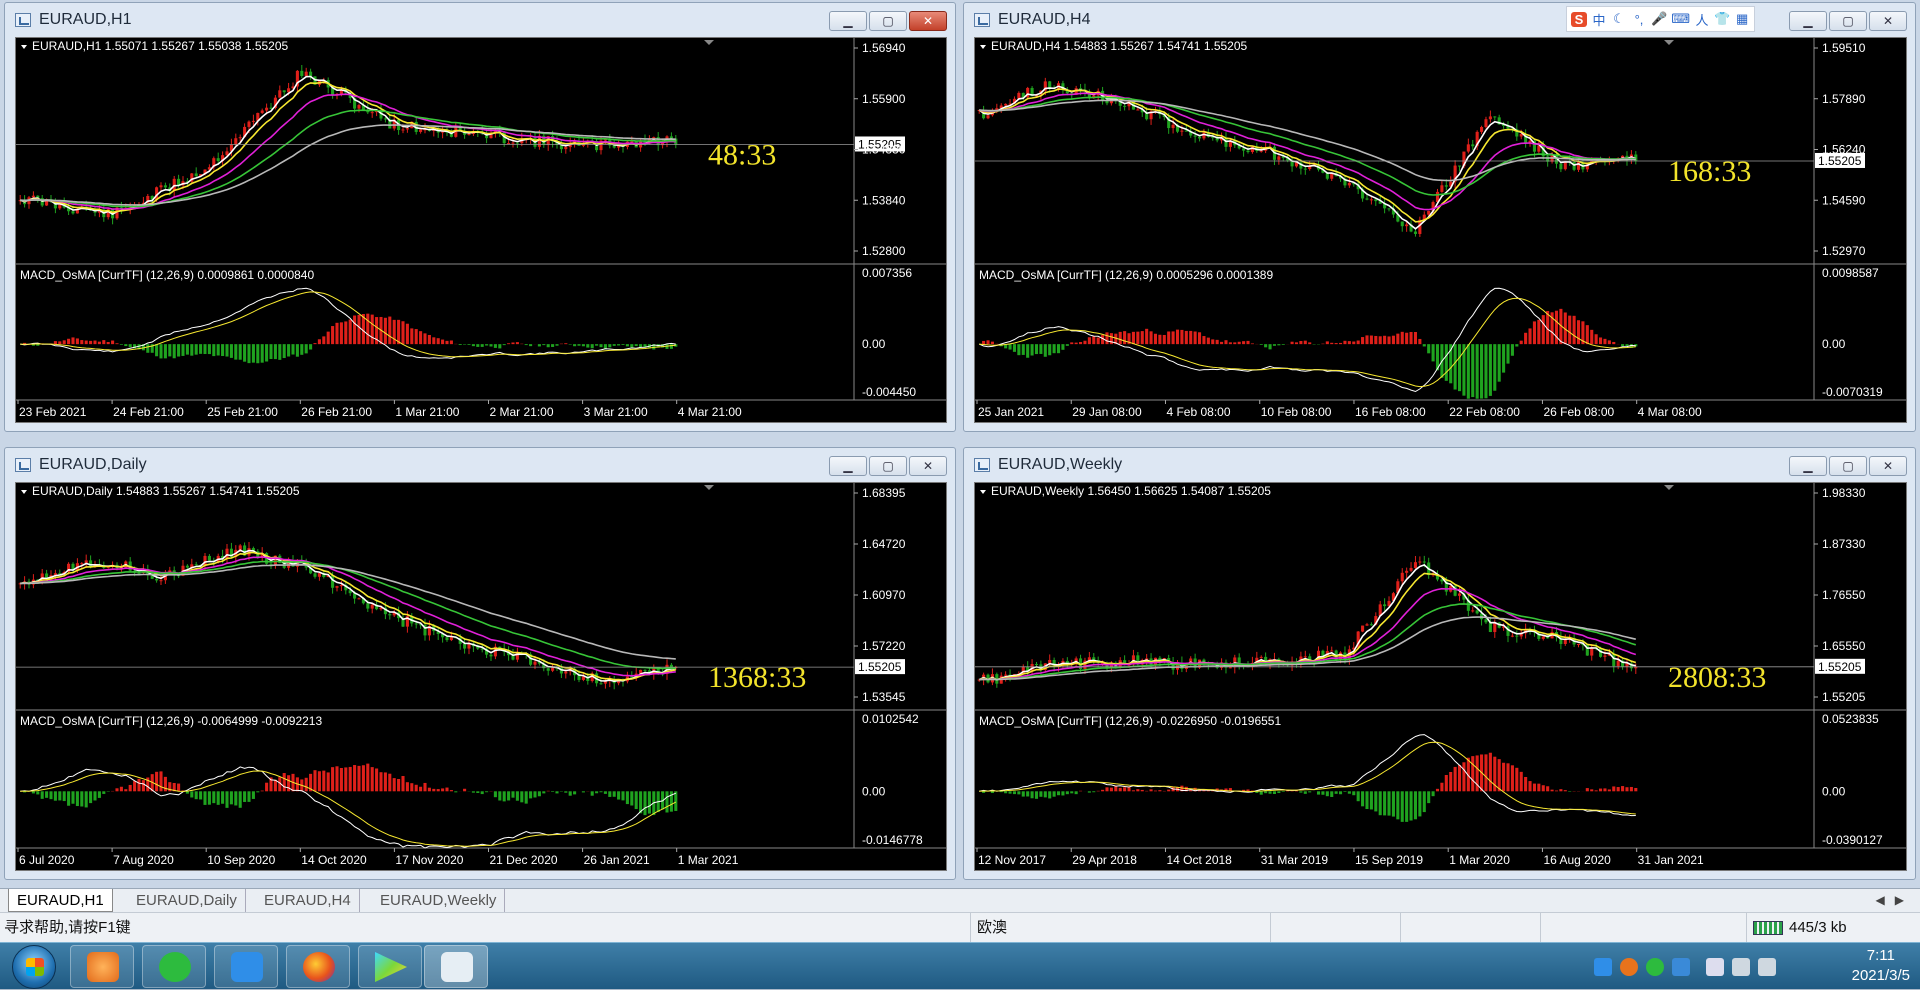 The width and height of the screenshot is (1920, 990). What do you see at coordinates (308, 900) in the screenshot?
I see `tab-euraud-h4: EURAUD,H4` at bounding box center [308, 900].